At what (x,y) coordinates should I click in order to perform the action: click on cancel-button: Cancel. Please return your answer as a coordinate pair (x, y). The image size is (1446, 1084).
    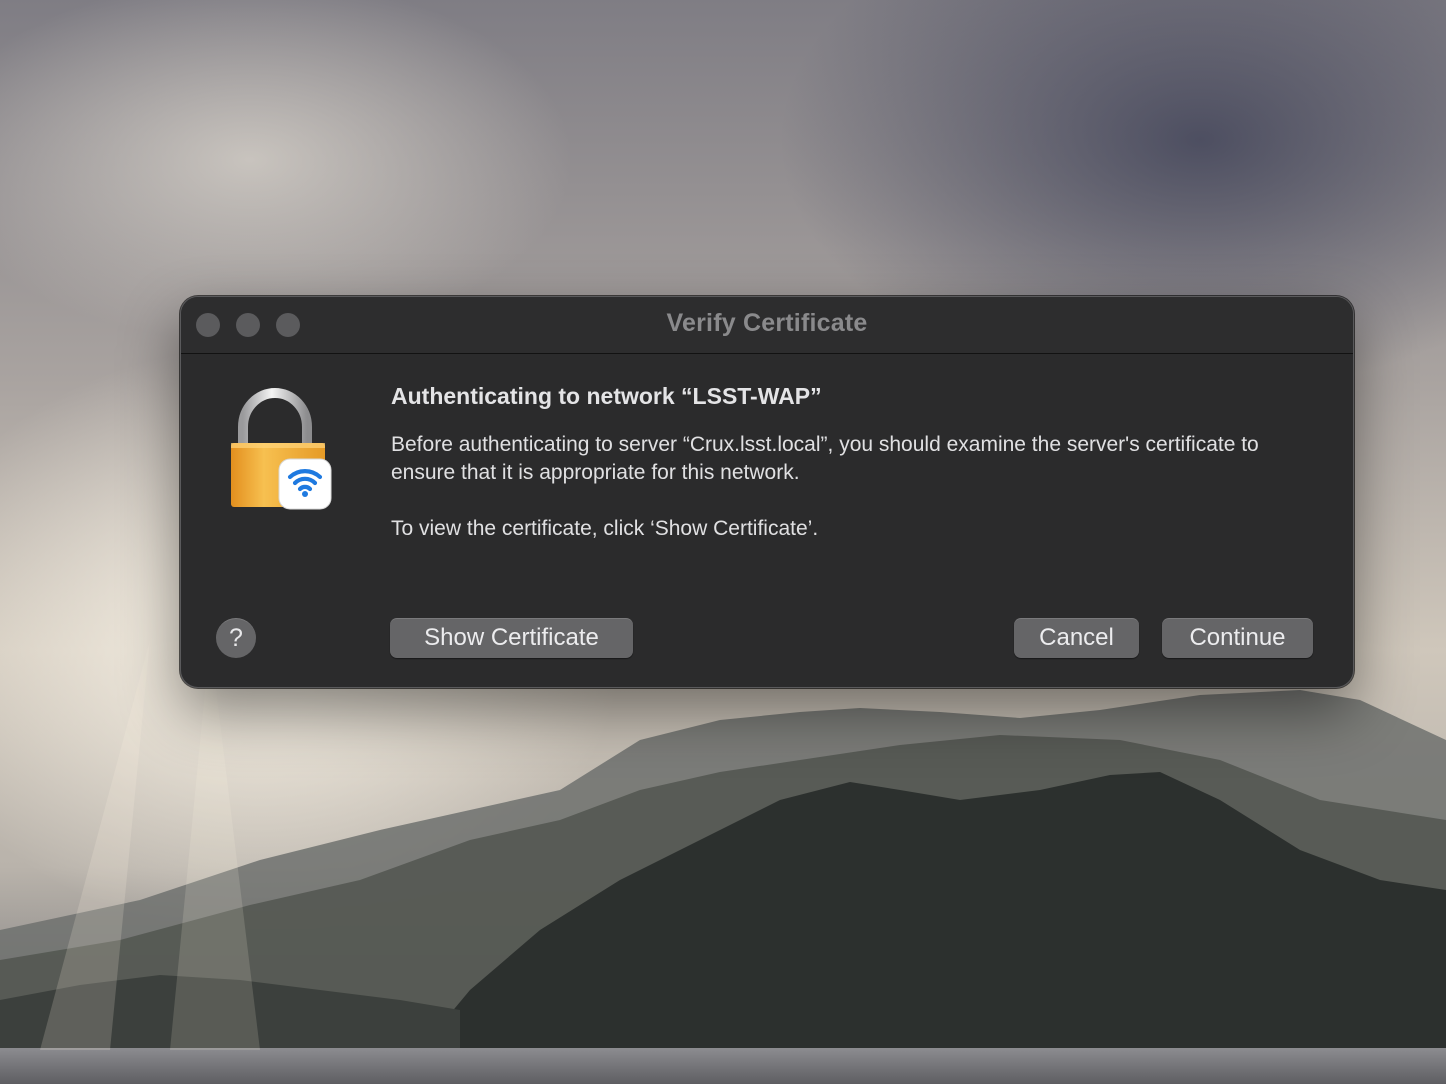
    Looking at the image, I should click on (1076, 638).